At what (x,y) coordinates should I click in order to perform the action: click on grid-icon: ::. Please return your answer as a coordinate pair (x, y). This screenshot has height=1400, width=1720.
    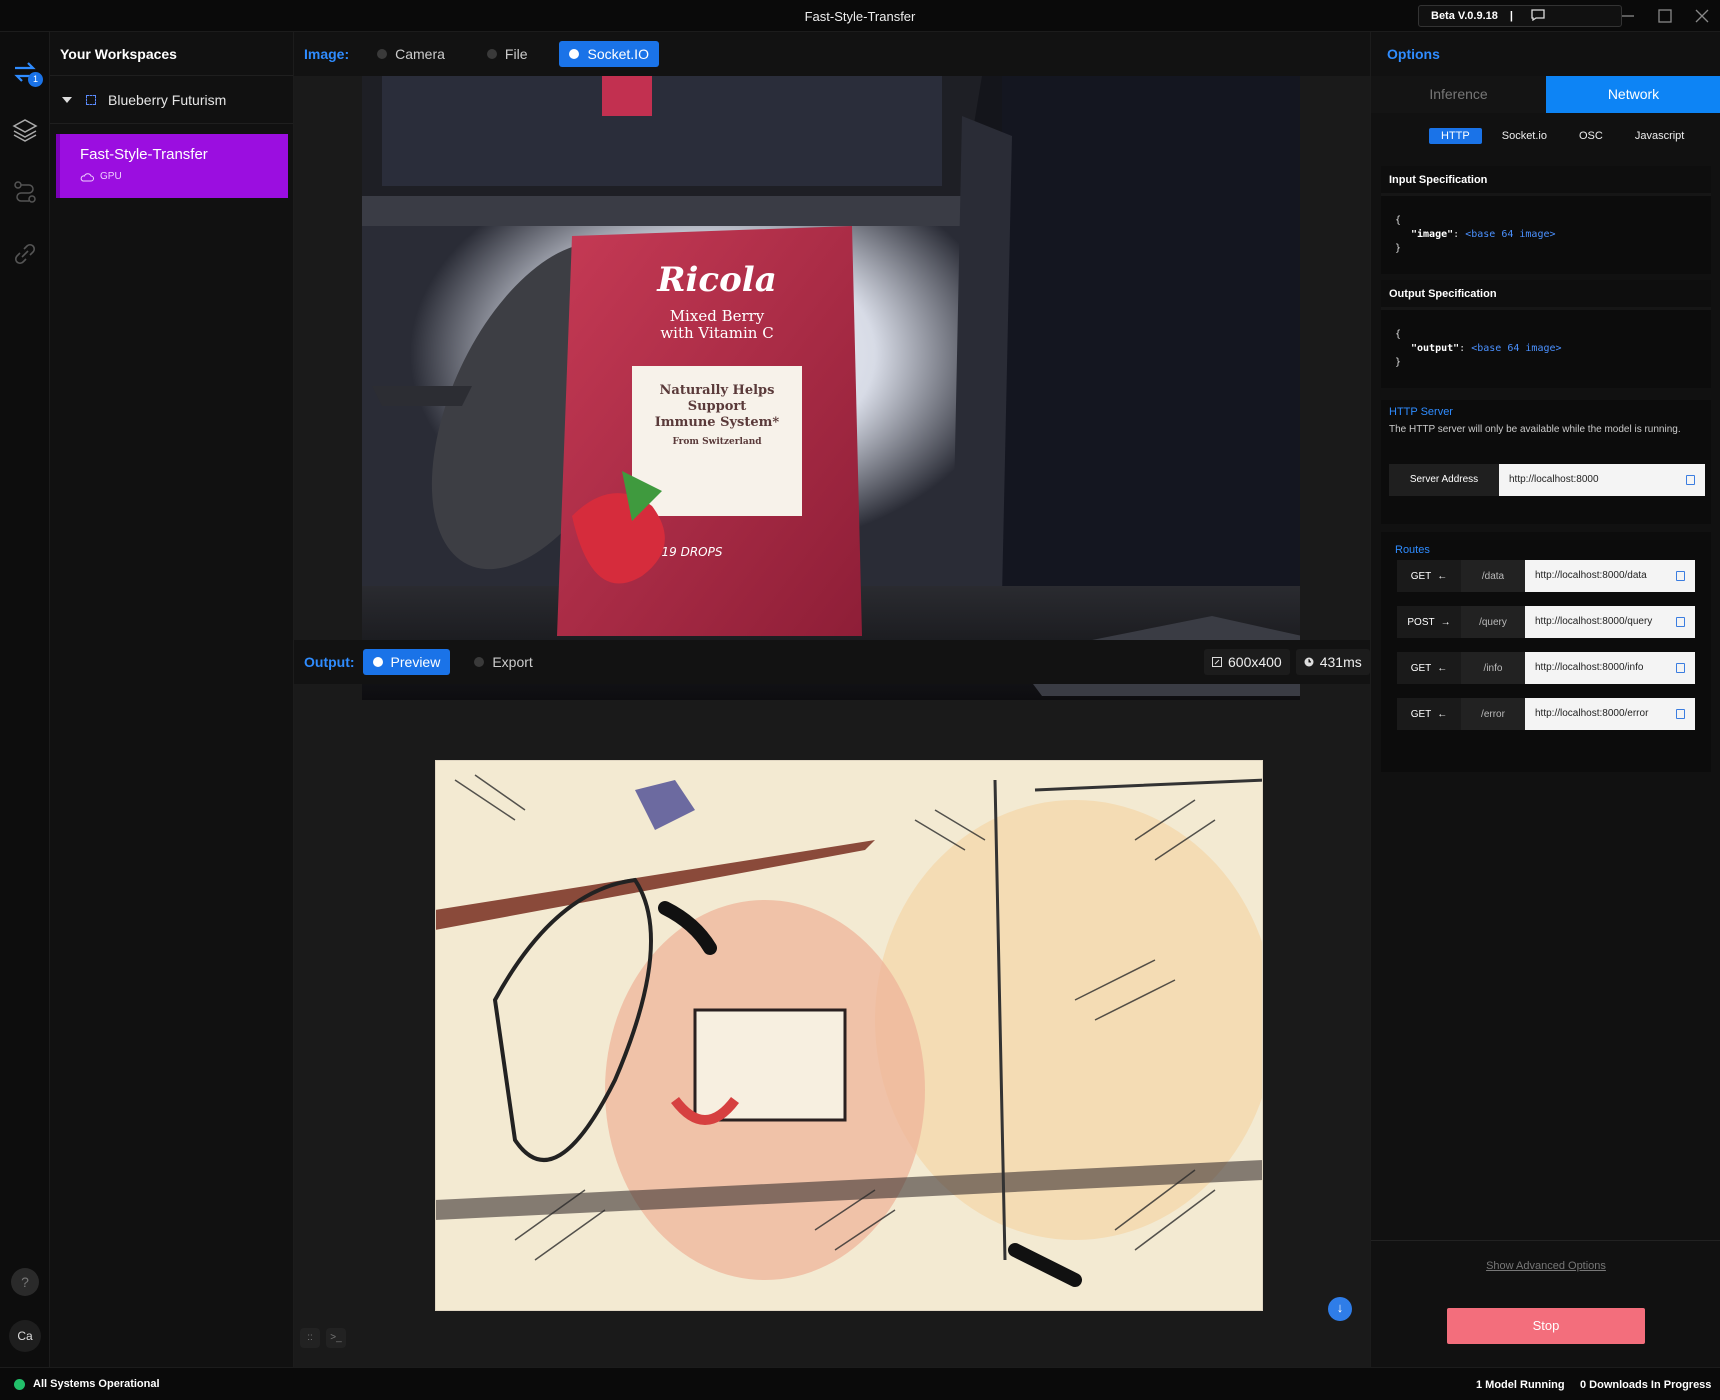
    Looking at the image, I should click on (310, 1338).